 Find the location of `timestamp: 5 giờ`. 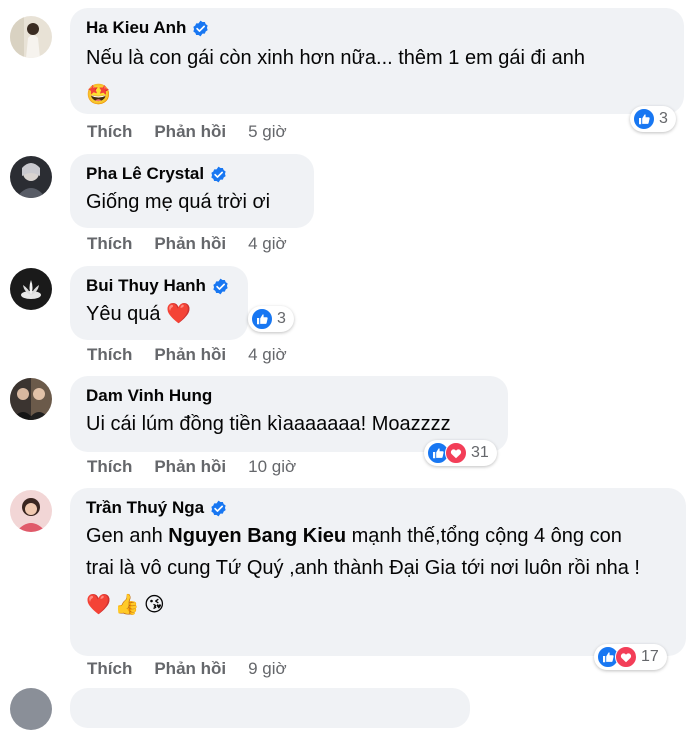

timestamp: 5 giờ is located at coordinates (267, 132).